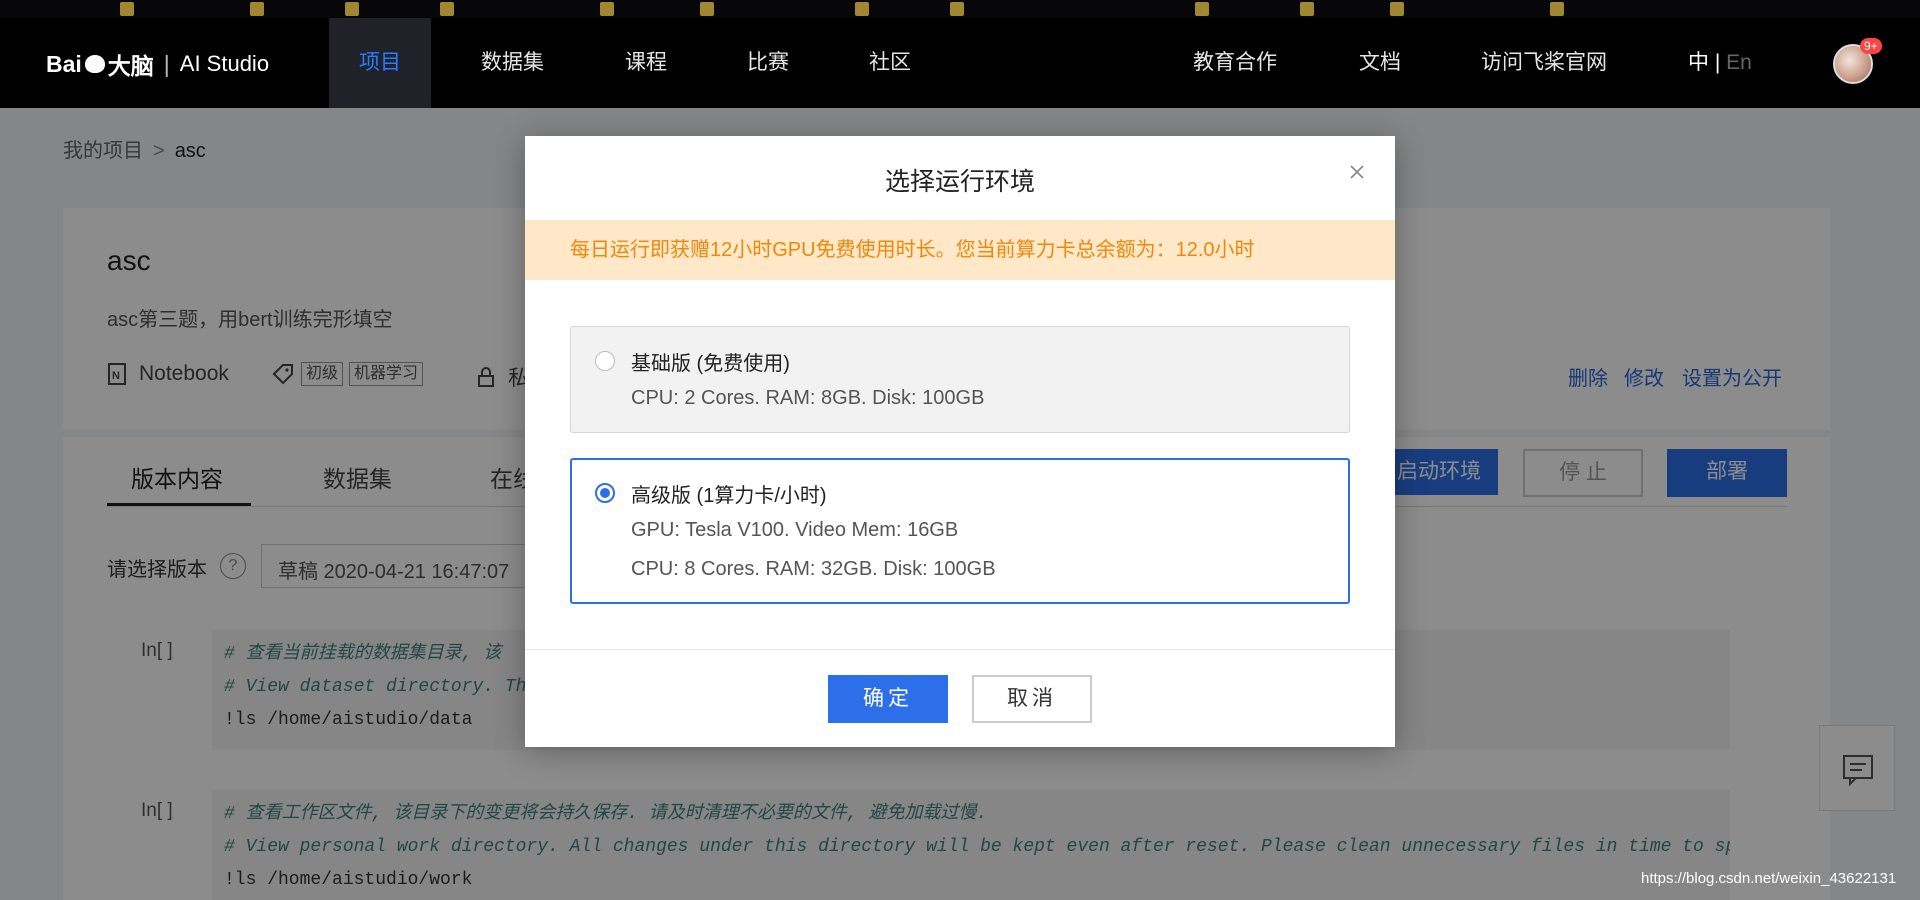  I want to click on nav-item-projects: 项目, so click(380, 63).